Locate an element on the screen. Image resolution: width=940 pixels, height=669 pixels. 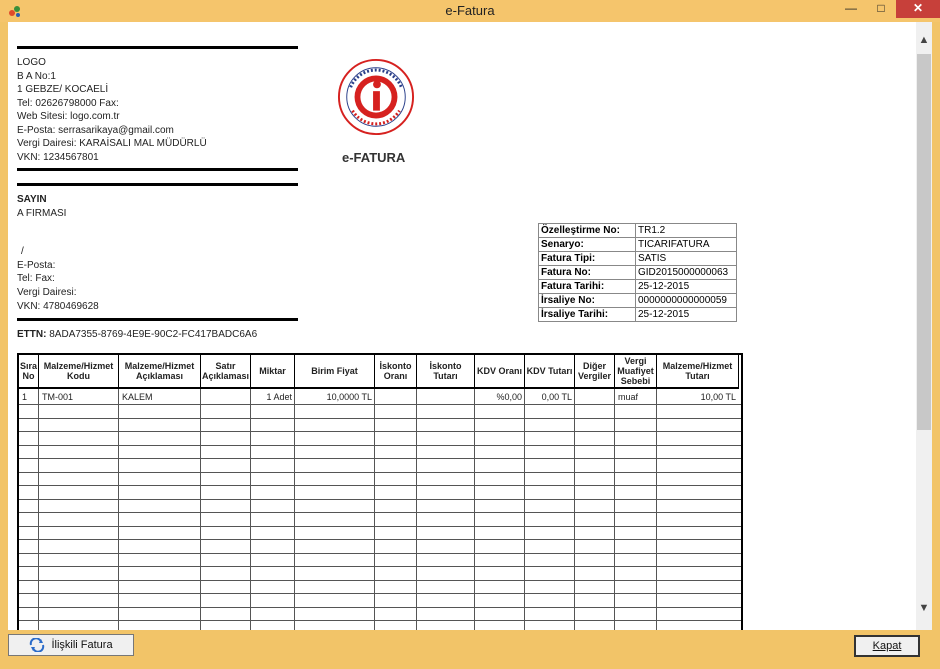
info-value: TICARIFATURA is located at coordinates (686, 244).